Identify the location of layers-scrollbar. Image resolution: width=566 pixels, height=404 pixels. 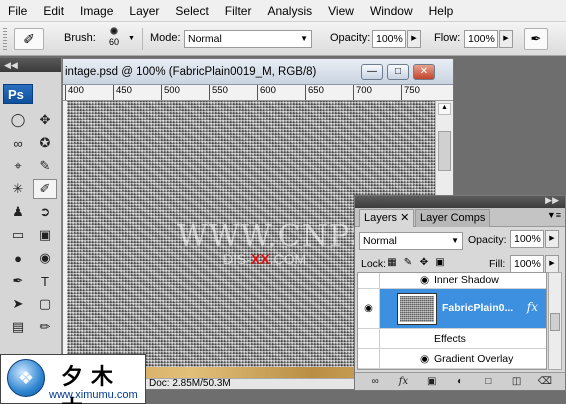
(555, 321).